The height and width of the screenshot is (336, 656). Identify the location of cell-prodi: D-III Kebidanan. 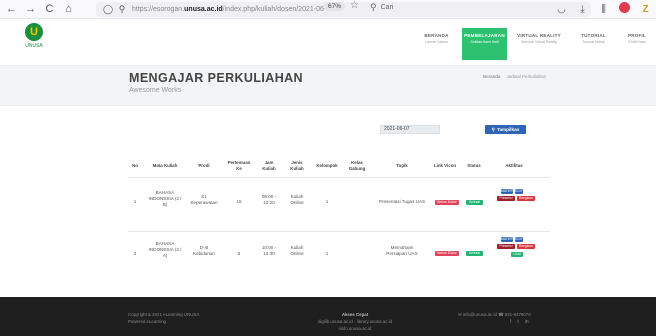
(204, 251).